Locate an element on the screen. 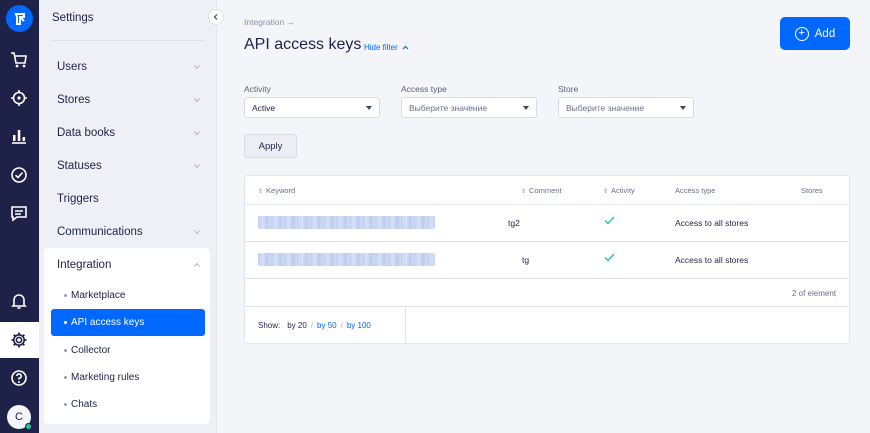 Image resolution: width=870 pixels, height=433 pixels. sidebar-item-communications: Communications is located at coordinates (127, 232).